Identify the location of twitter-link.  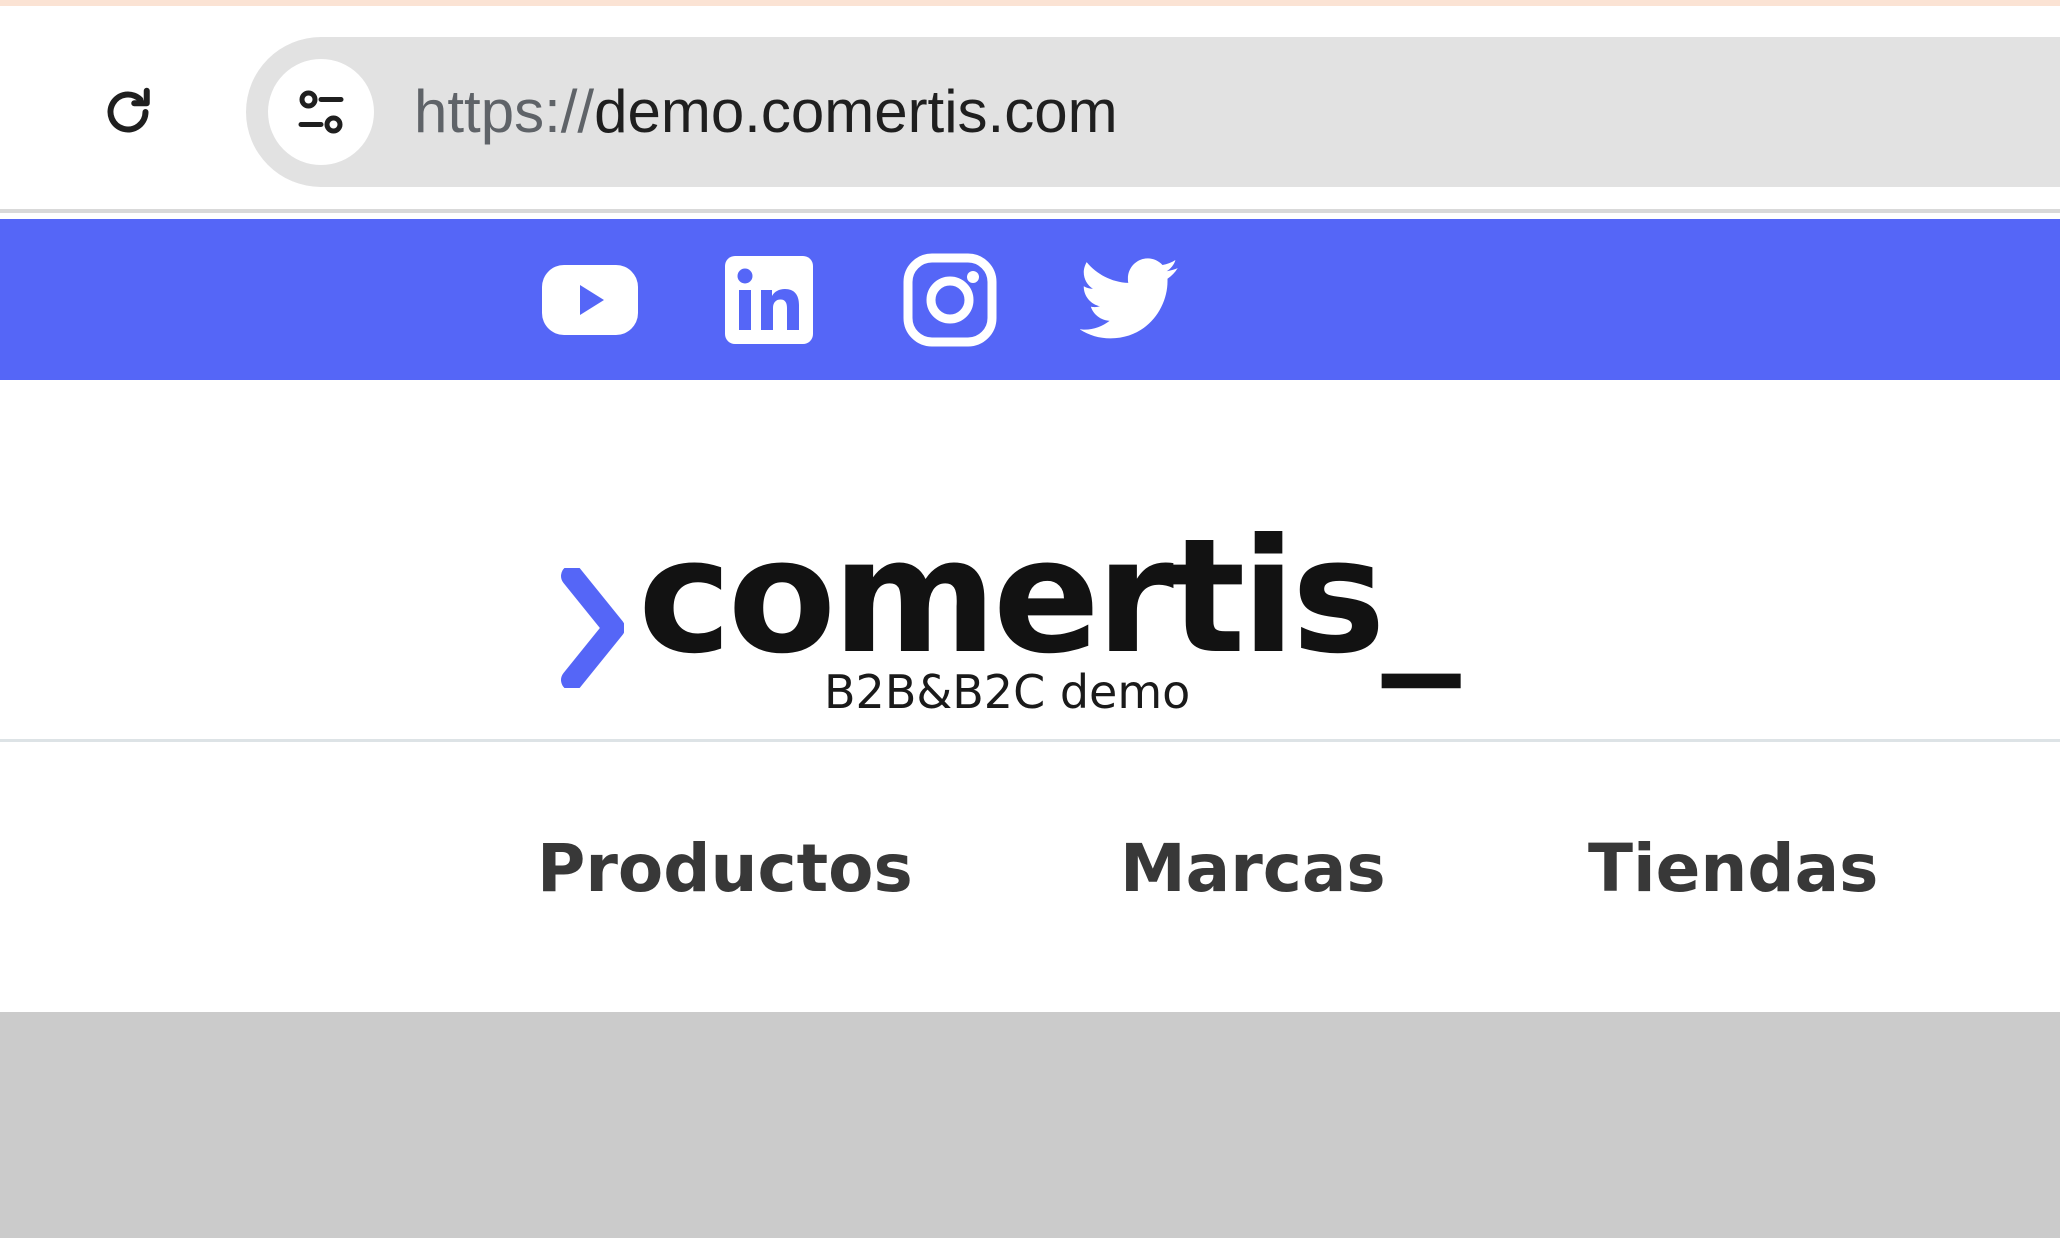
(1130, 300).